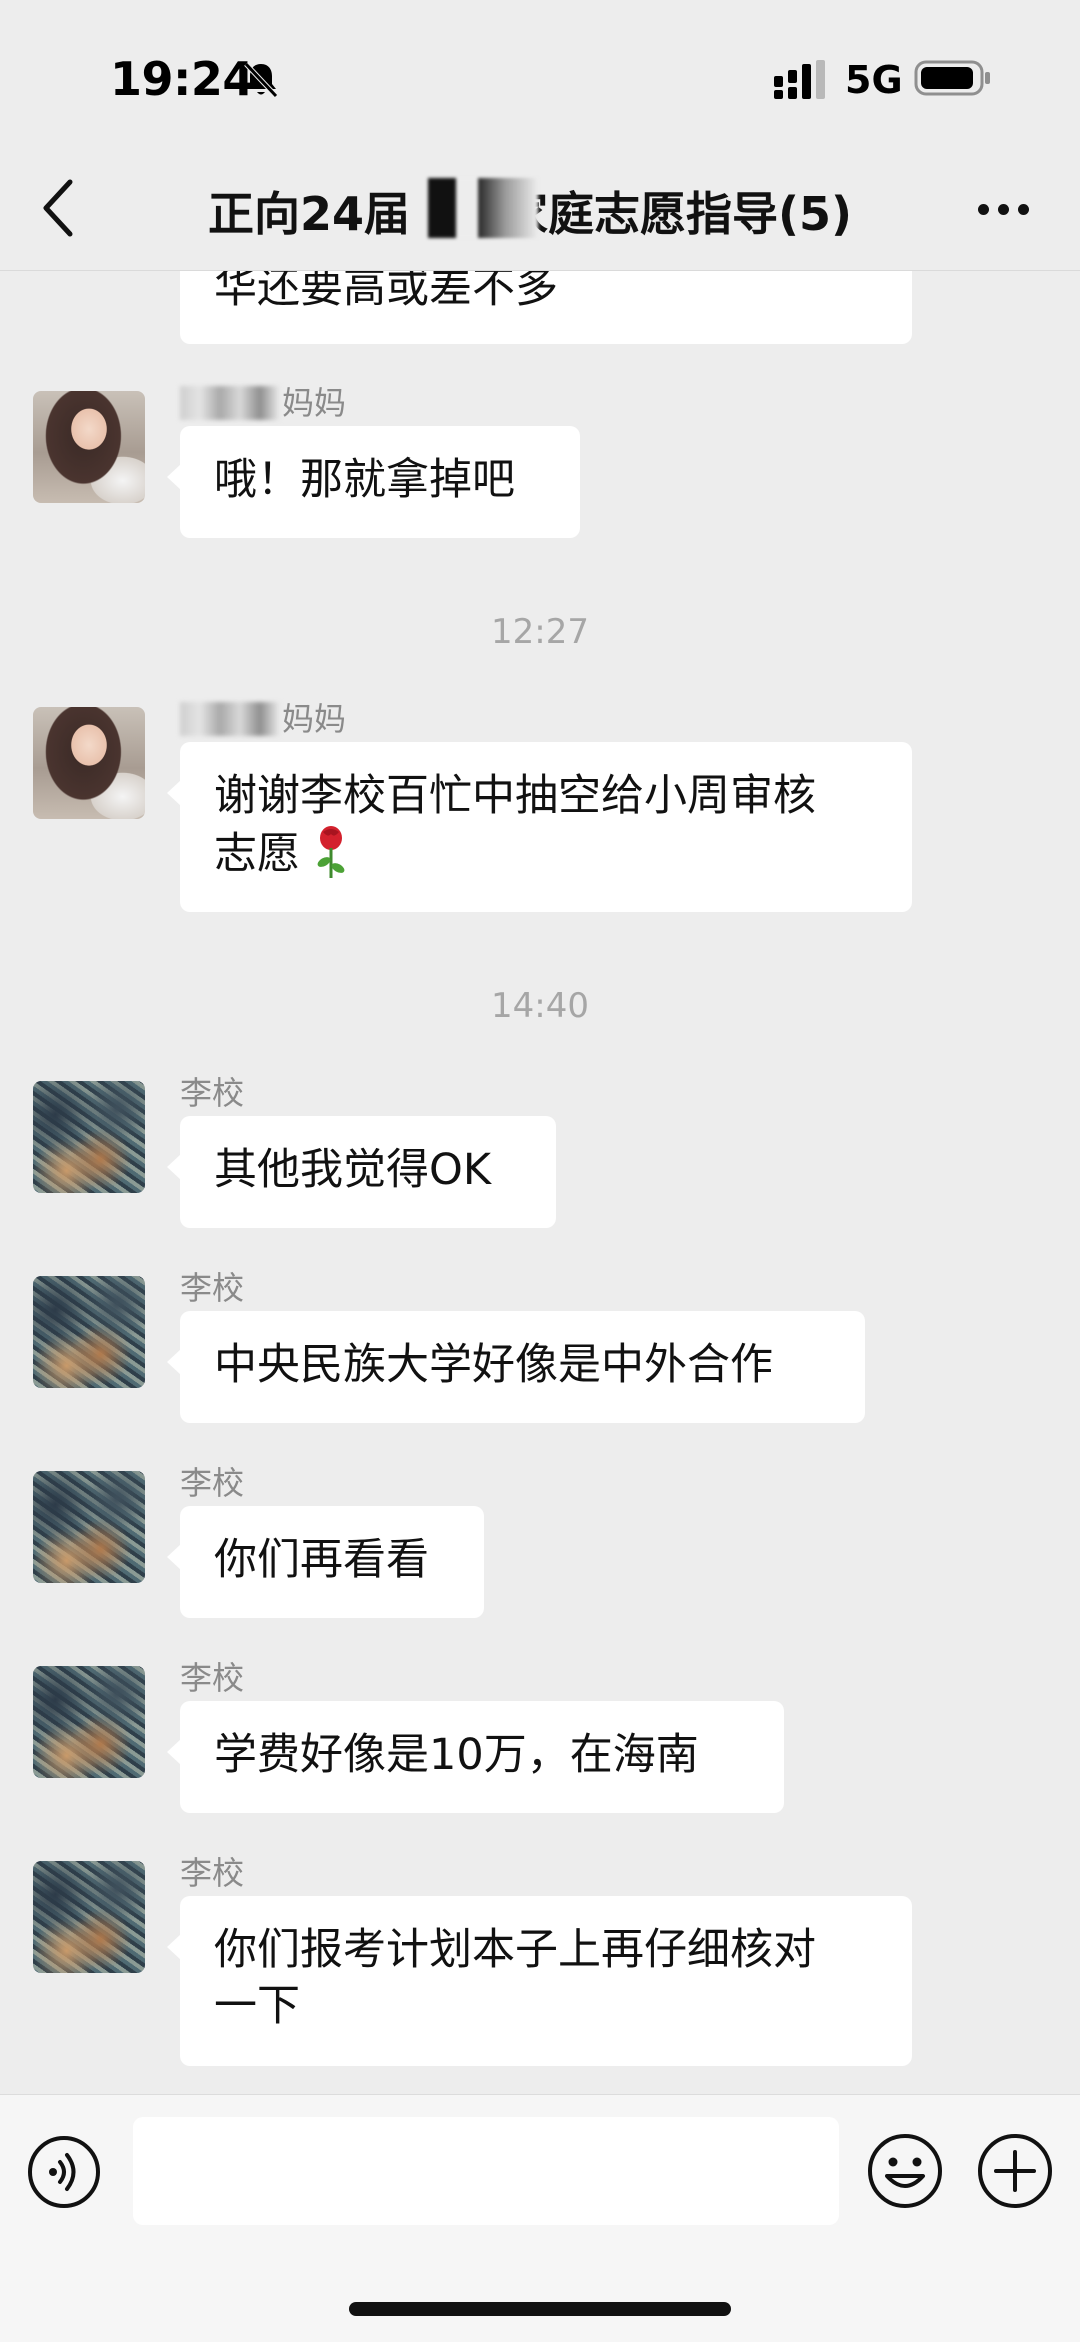 Image resolution: width=1080 pixels, height=2342 pixels. What do you see at coordinates (325, 1562) in the screenshot?
I see `message-bubble: 你们再看看` at bounding box center [325, 1562].